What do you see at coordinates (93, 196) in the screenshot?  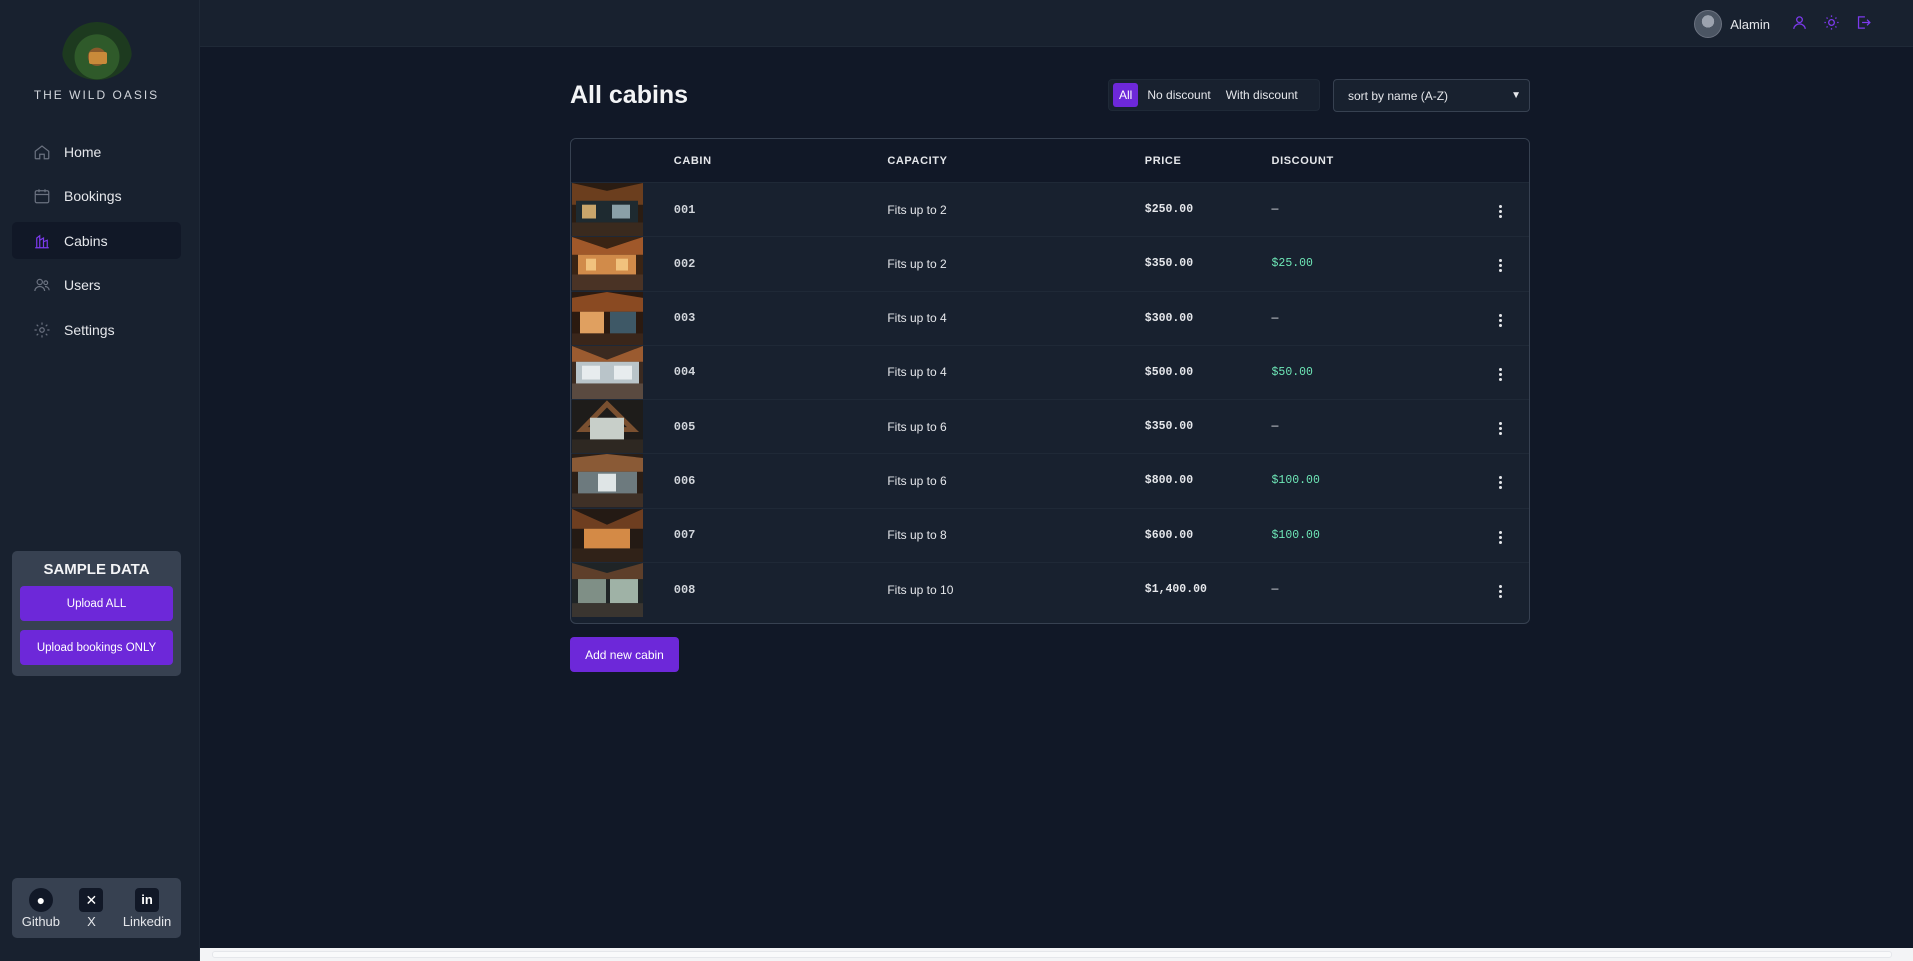 I see `sidebar-item-label: Bookings` at bounding box center [93, 196].